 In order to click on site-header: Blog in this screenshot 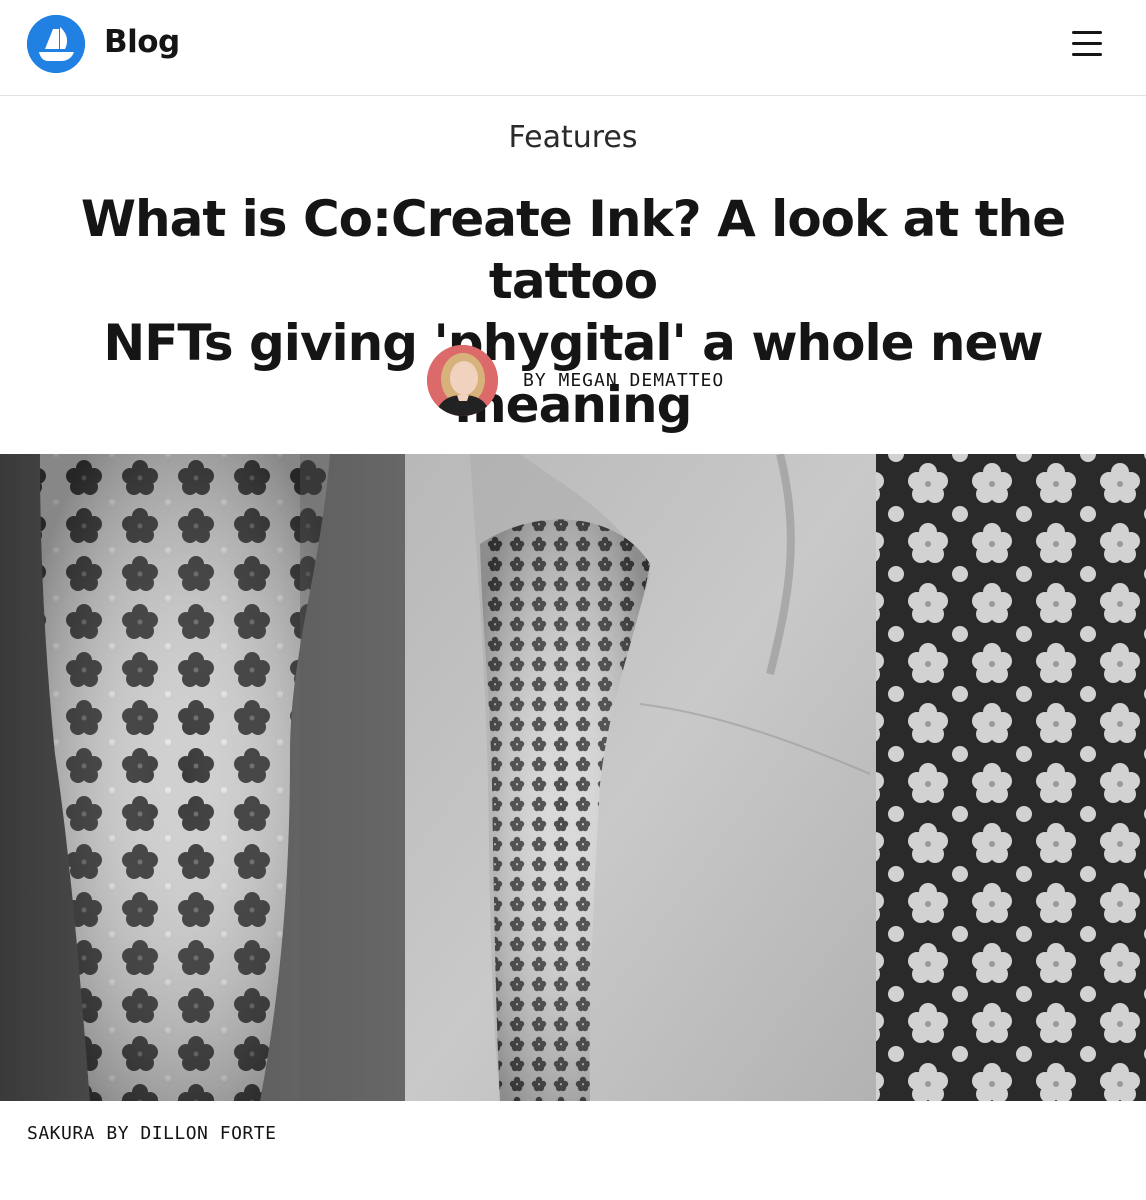, I will do `click(573, 48)`.